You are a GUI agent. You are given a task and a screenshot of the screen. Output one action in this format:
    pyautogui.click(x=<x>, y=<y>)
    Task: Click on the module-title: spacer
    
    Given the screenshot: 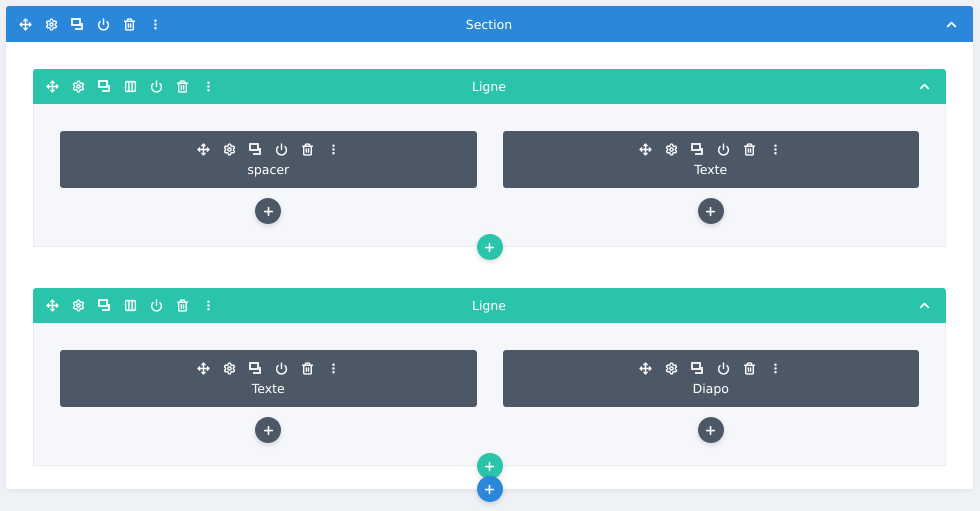 What is the action you would take?
    pyautogui.click(x=268, y=169)
    